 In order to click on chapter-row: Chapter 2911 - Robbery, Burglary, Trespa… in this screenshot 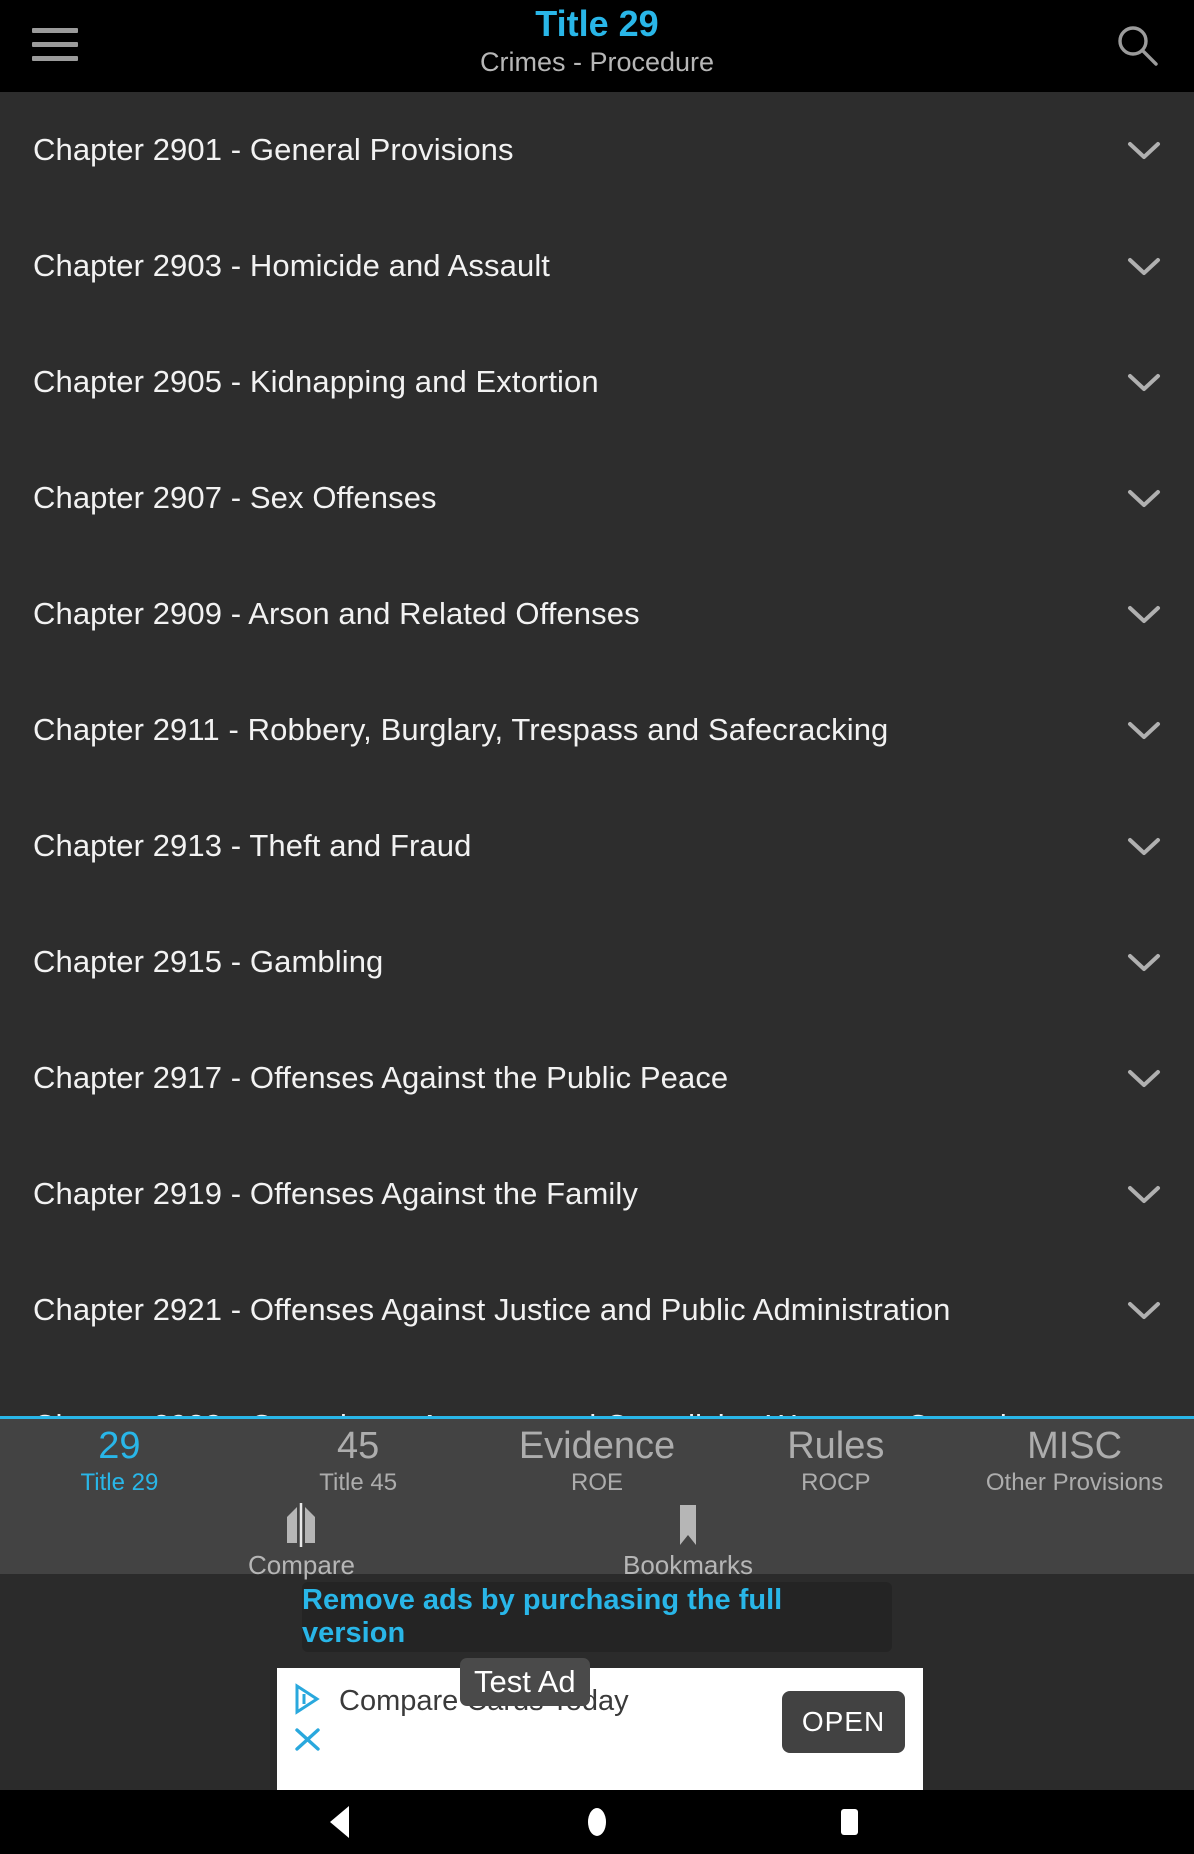, I will do `click(597, 730)`.